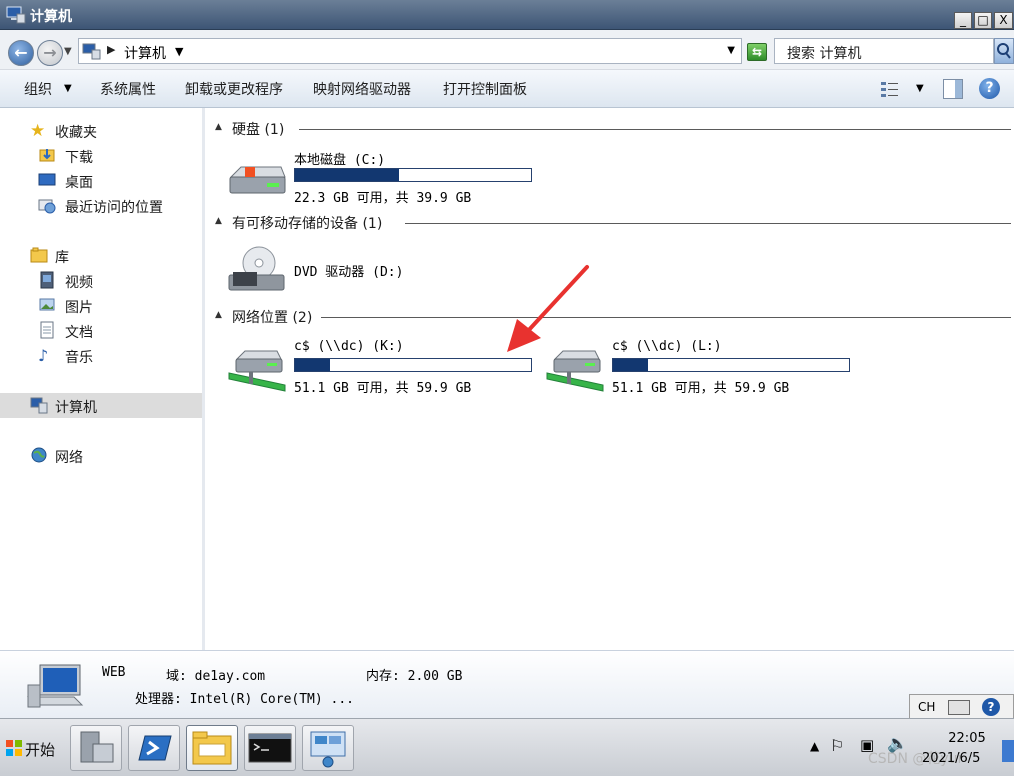 The width and height of the screenshot is (1014, 776). I want to click on computer-name: WEB, so click(114, 672).